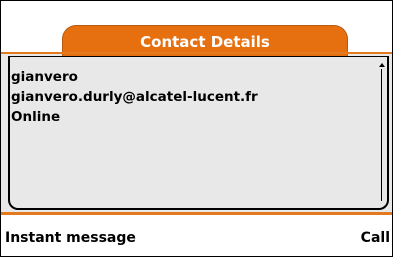  What do you see at coordinates (382, 66) in the screenshot?
I see `scroll-up-icon` at bounding box center [382, 66].